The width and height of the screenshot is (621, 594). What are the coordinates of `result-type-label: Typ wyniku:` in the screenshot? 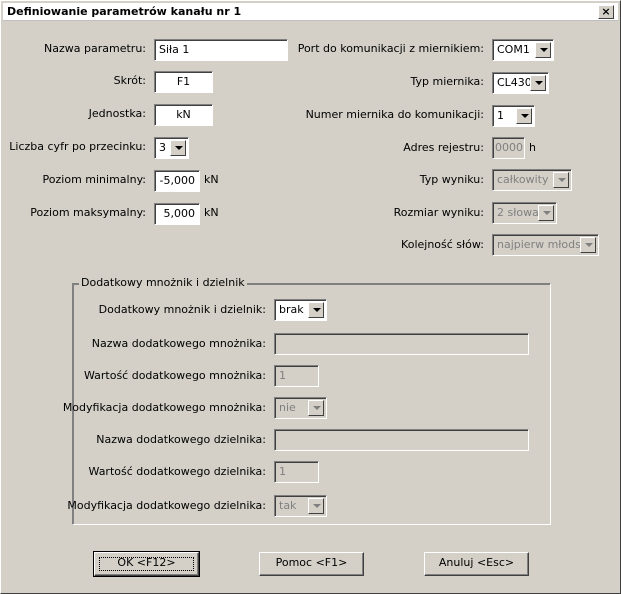 It's located at (451, 179).